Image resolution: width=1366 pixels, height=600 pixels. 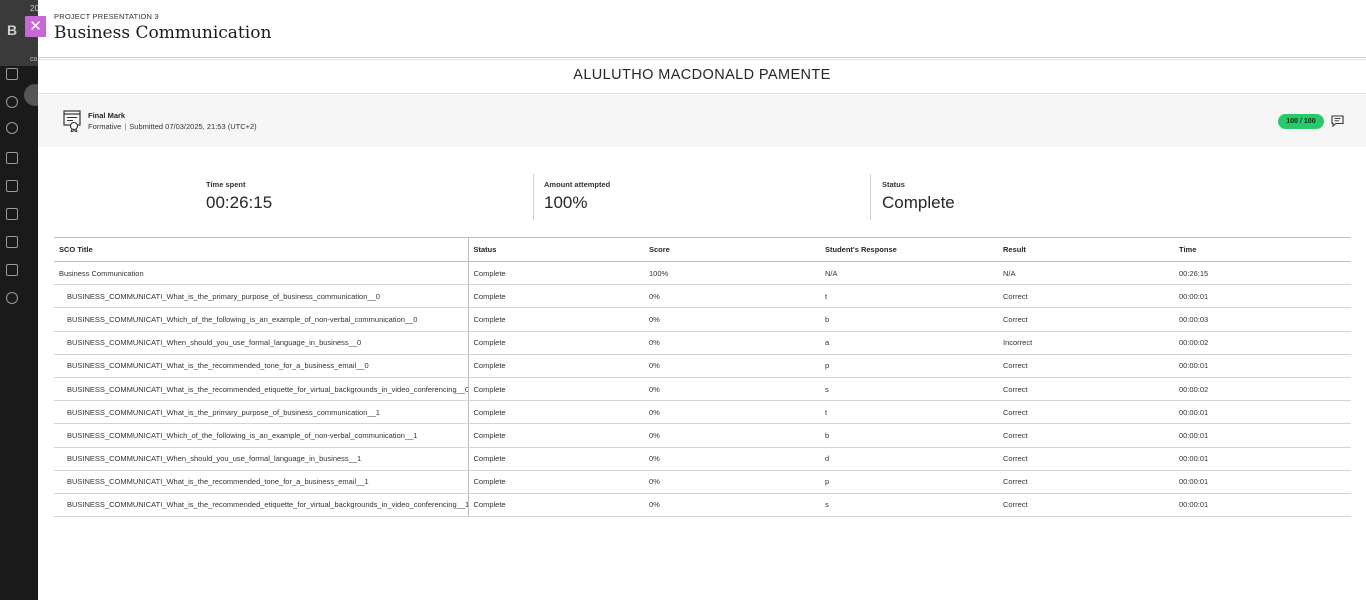 What do you see at coordinates (163, 33) in the screenshot?
I see `page-title: Business Communication` at bounding box center [163, 33].